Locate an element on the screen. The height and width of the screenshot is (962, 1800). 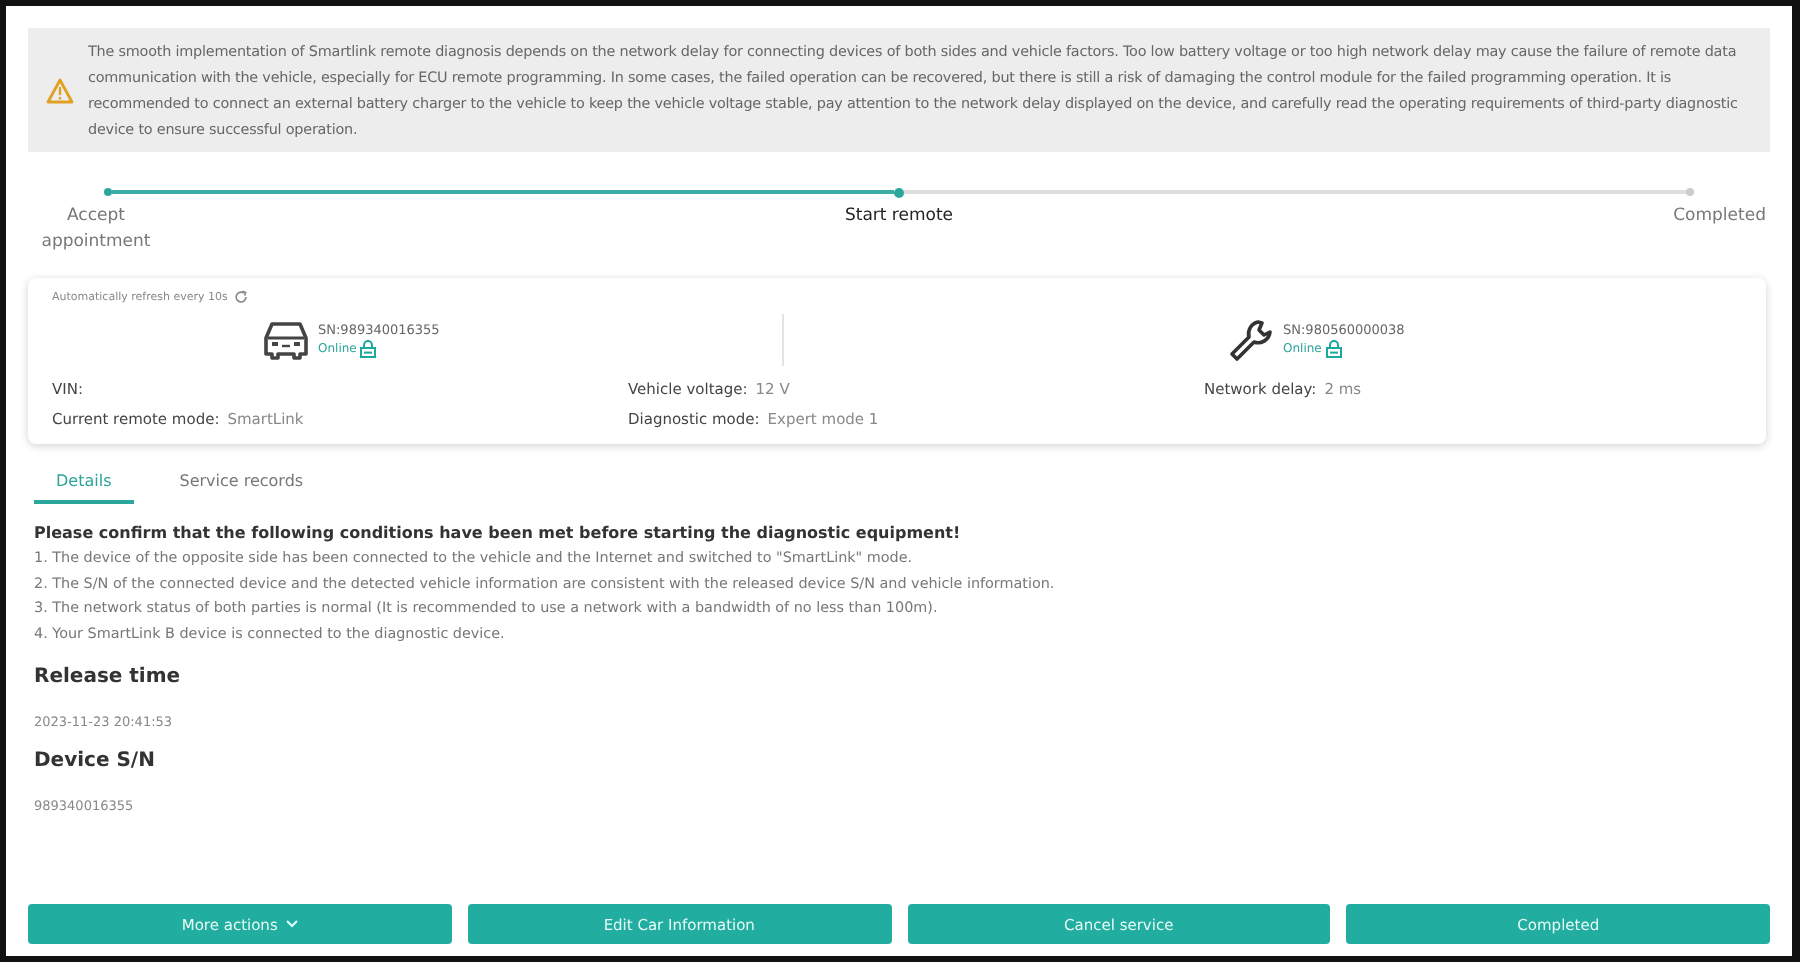
step-label: Start remote is located at coordinates (899, 217).